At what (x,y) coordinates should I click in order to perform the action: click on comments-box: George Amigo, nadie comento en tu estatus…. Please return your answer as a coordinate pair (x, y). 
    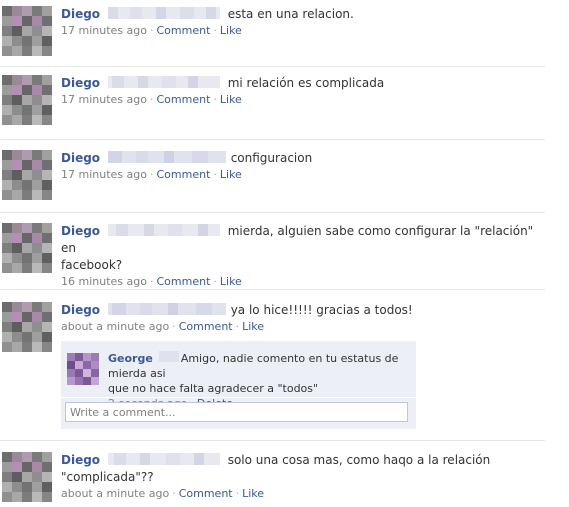
    Looking at the image, I should click on (238, 385).